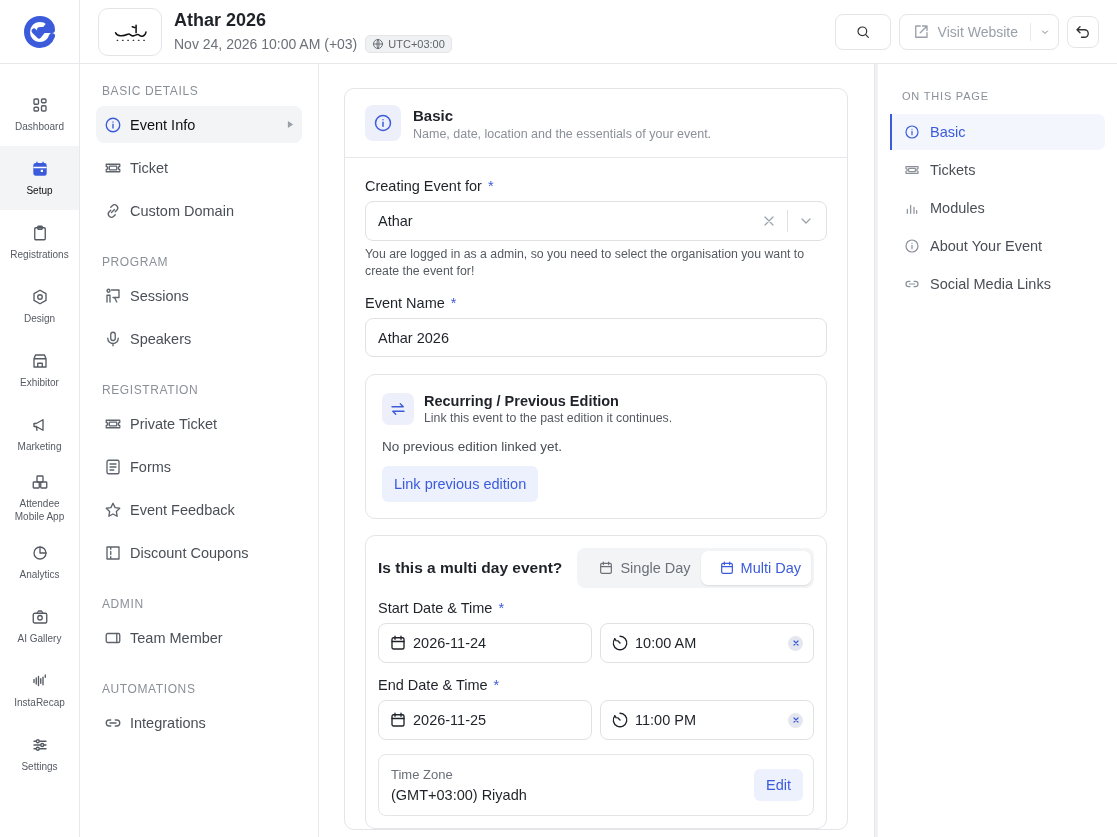 This screenshot has height=837, width=1117. Describe the element at coordinates (39, 510) in the screenshot. I see `rail-label: Attendee Mobile App` at that location.